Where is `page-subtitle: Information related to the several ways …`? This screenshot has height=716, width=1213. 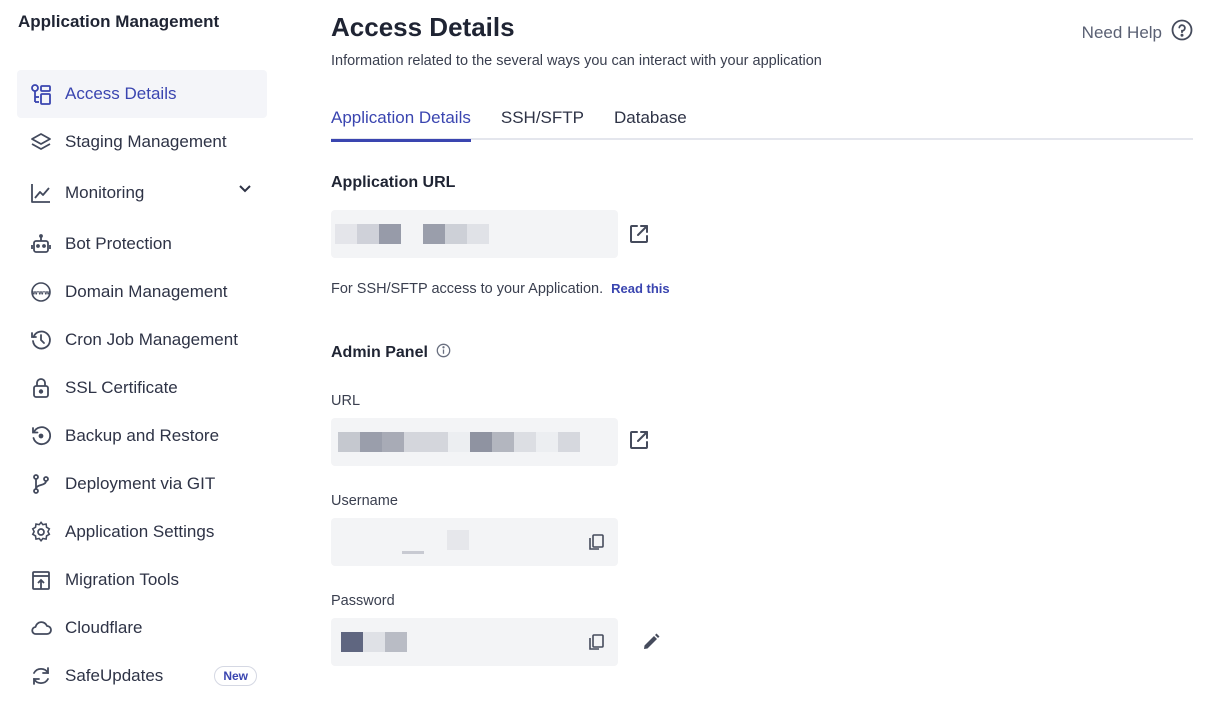
page-subtitle: Information related to the several ways … is located at coordinates (576, 61).